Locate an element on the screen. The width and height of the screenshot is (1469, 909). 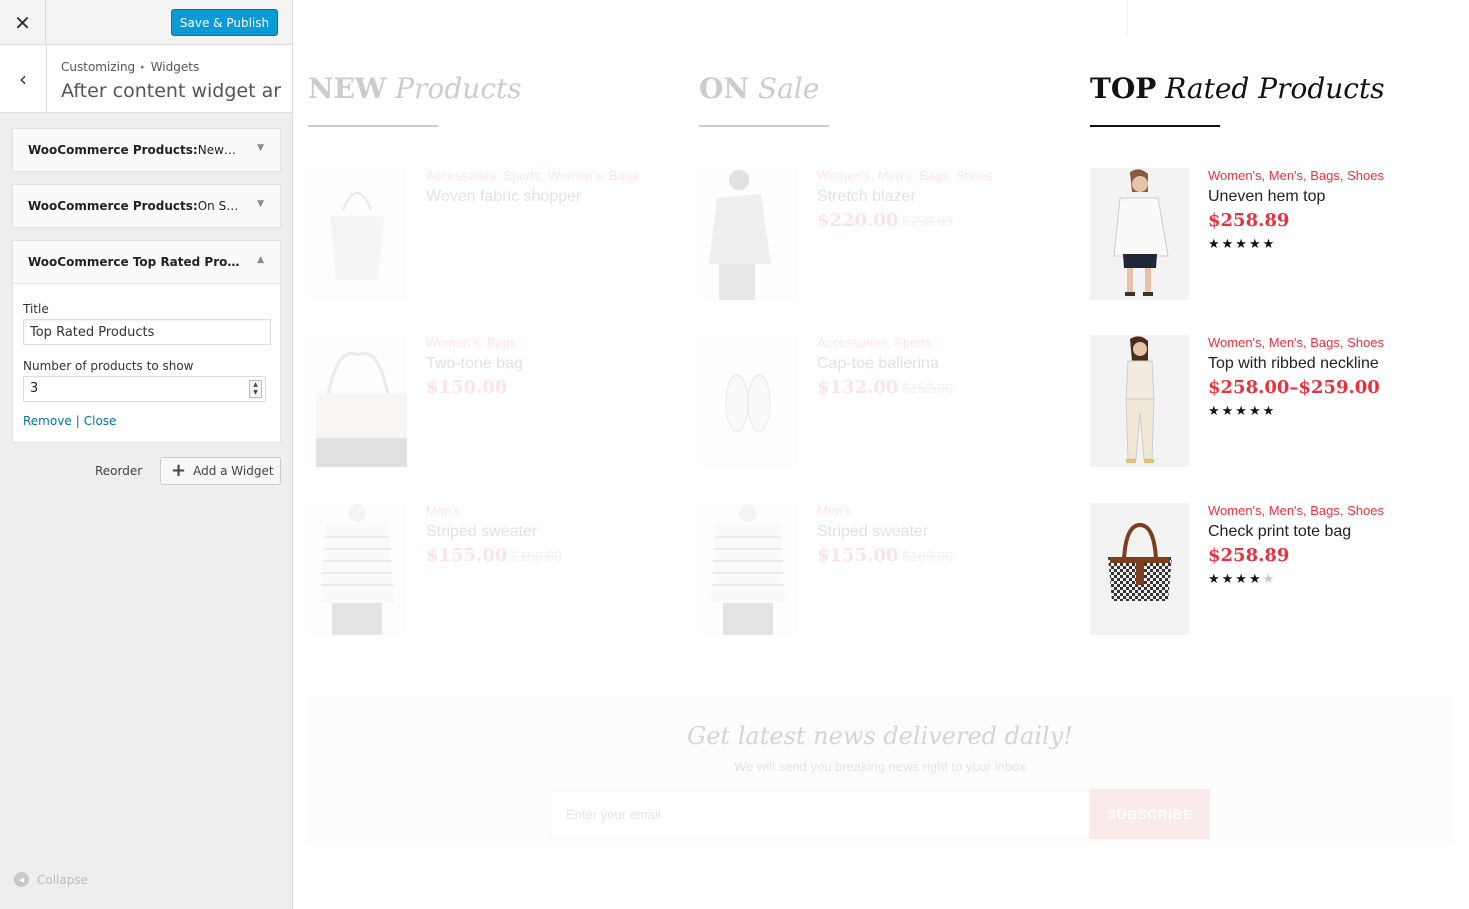
save-publish-button: Save & Publish is located at coordinates (224, 22).